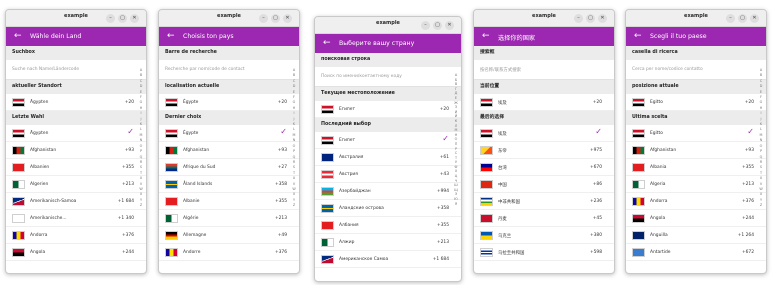  Describe the element at coordinates (544, 102) in the screenshot. I see `current-location-row: 埃及 +20` at that location.